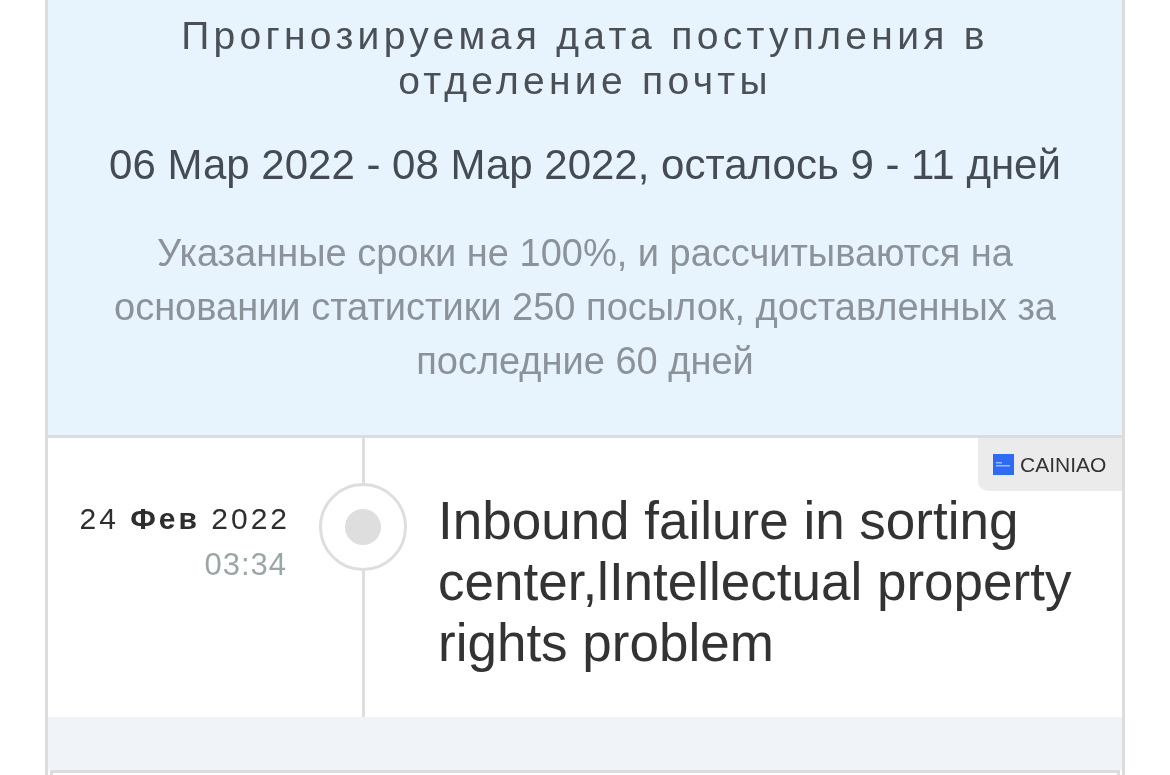 Image resolution: width=1170 pixels, height=775 pixels. What do you see at coordinates (755, 581) in the screenshot?
I see `event-description: Inbound failure in sorting center,lIntellectual property rights problem` at bounding box center [755, 581].